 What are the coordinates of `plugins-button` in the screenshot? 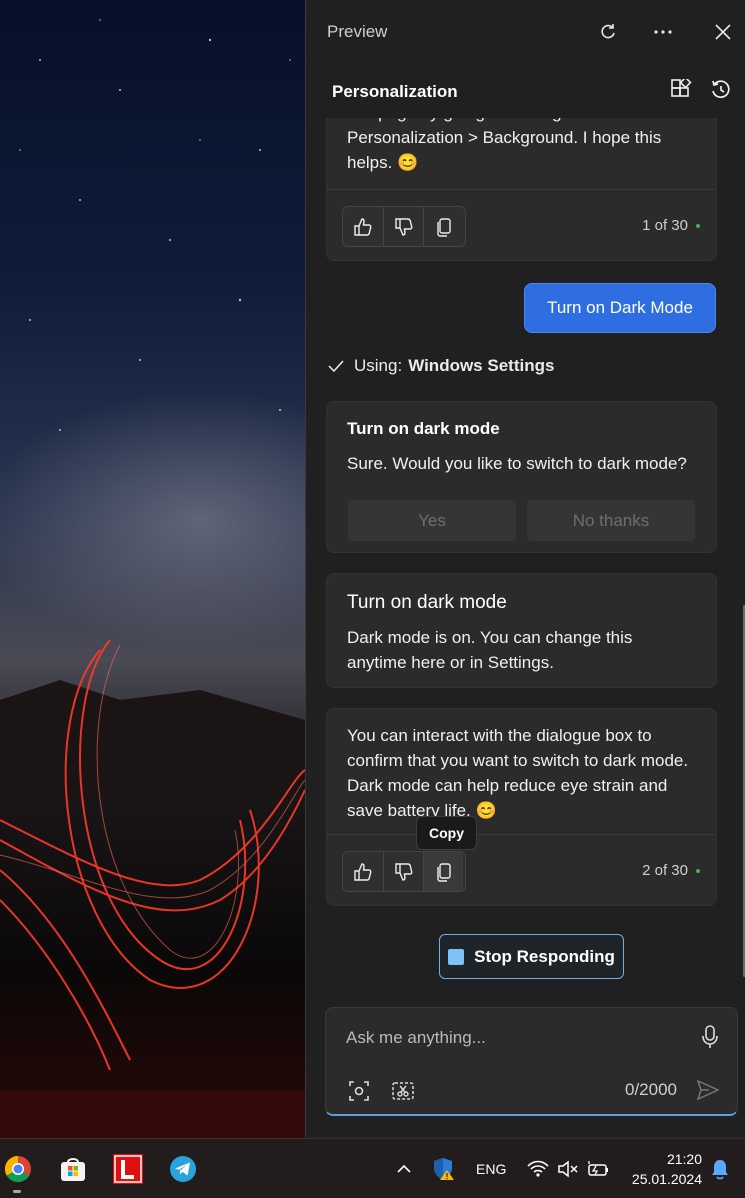 It's located at (681, 90).